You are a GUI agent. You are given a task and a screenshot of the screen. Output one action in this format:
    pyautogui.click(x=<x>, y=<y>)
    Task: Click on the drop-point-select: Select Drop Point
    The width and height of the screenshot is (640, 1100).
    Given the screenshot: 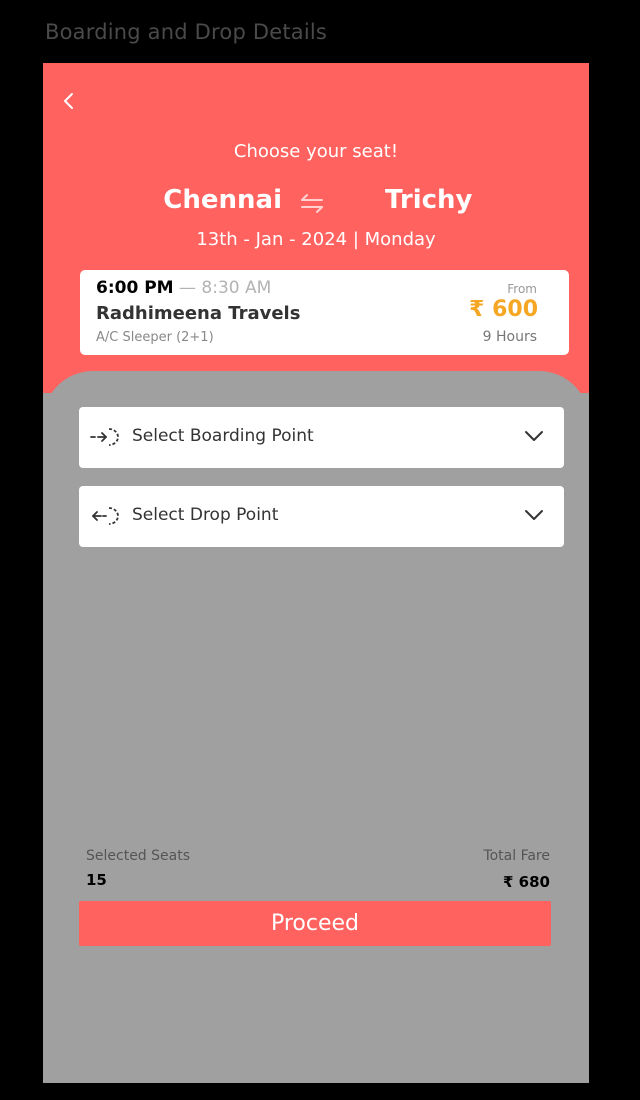 What is the action you would take?
    pyautogui.click(x=321, y=516)
    